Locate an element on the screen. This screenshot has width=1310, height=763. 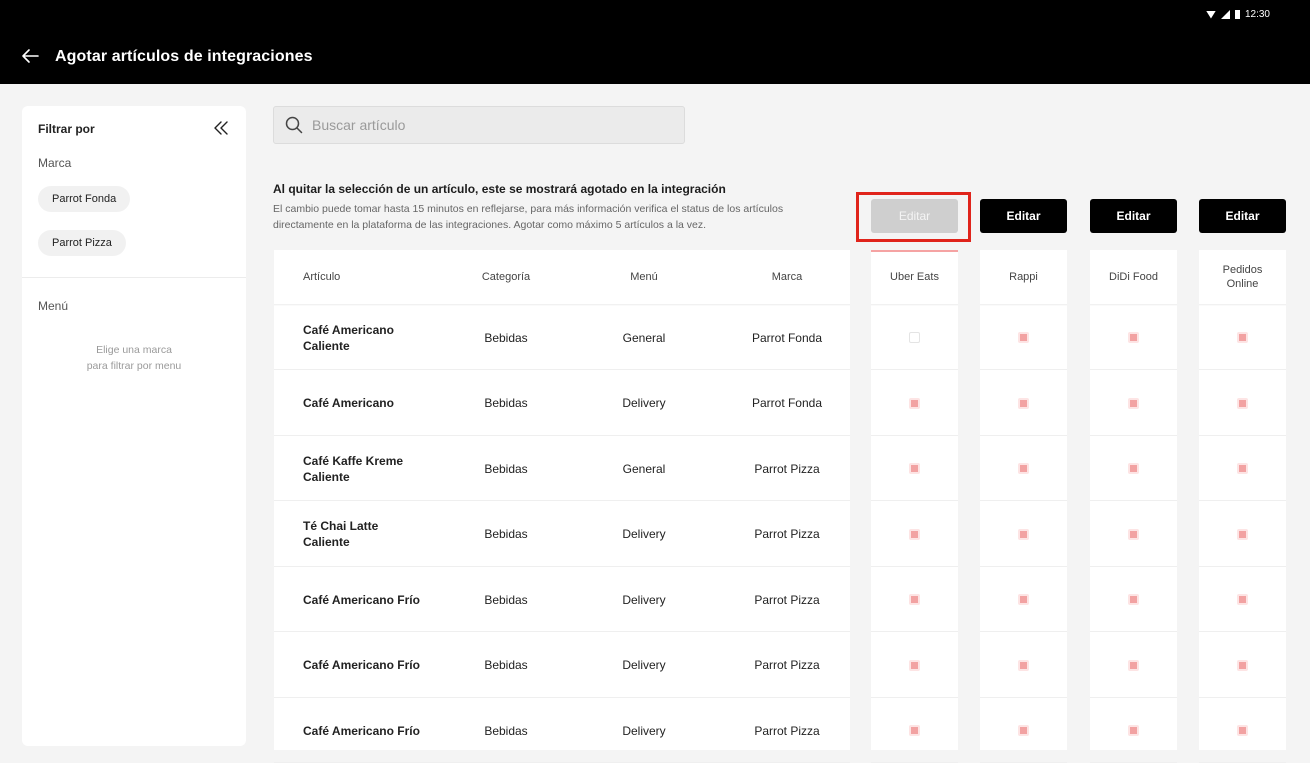
item-name: Café Americano Caliente is located at coordinates (348, 337).